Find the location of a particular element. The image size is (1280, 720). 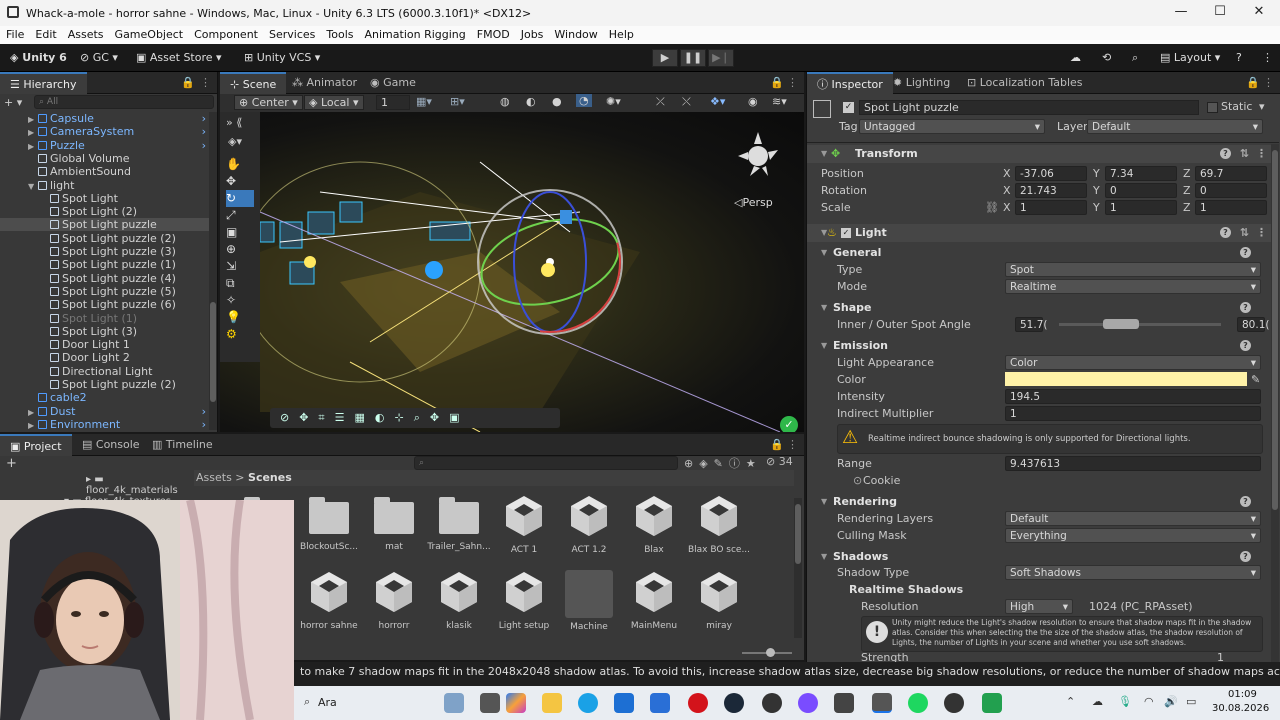

menu-jobs: Jobs is located at coordinates (532, 33).